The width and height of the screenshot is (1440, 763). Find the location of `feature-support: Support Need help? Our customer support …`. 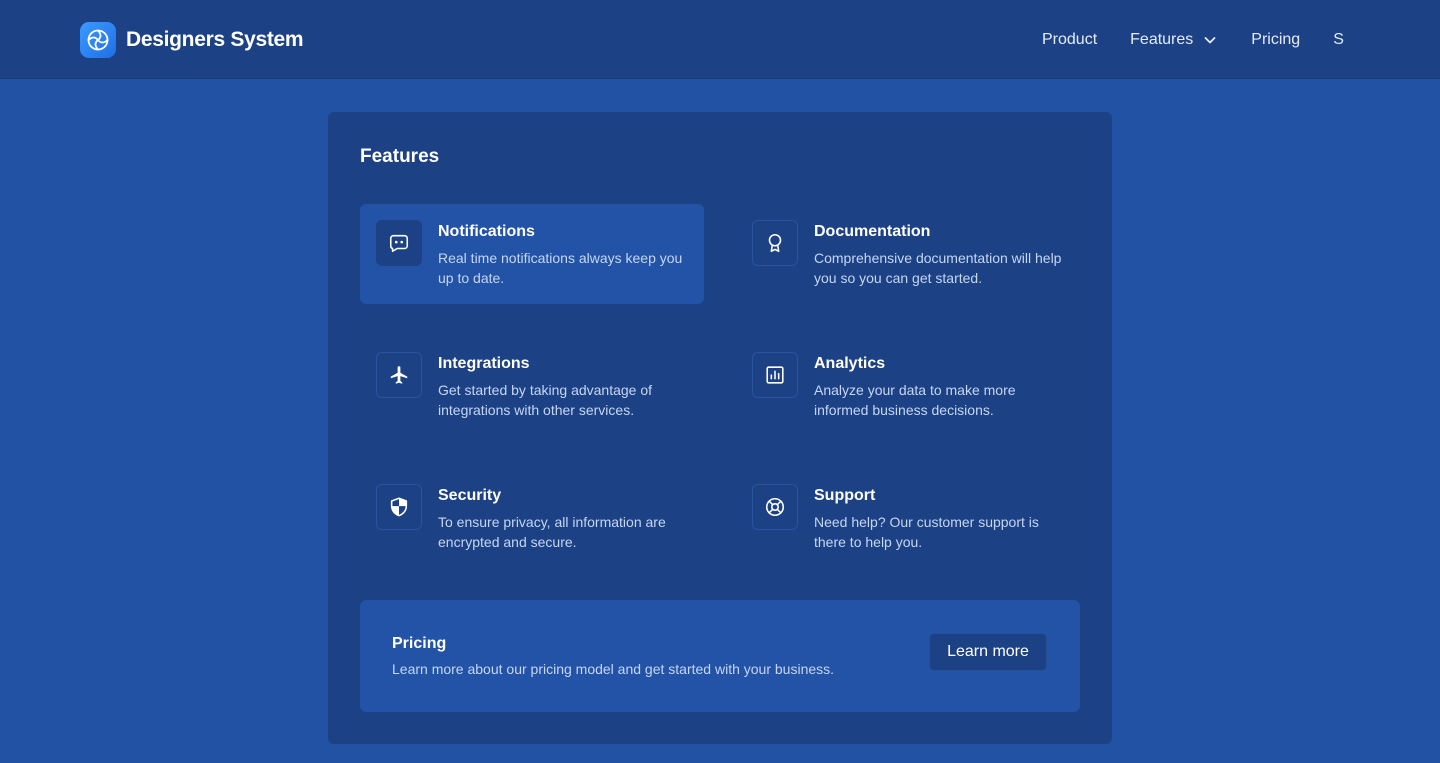

feature-support: Support Need help? Our customer support … is located at coordinates (908, 518).